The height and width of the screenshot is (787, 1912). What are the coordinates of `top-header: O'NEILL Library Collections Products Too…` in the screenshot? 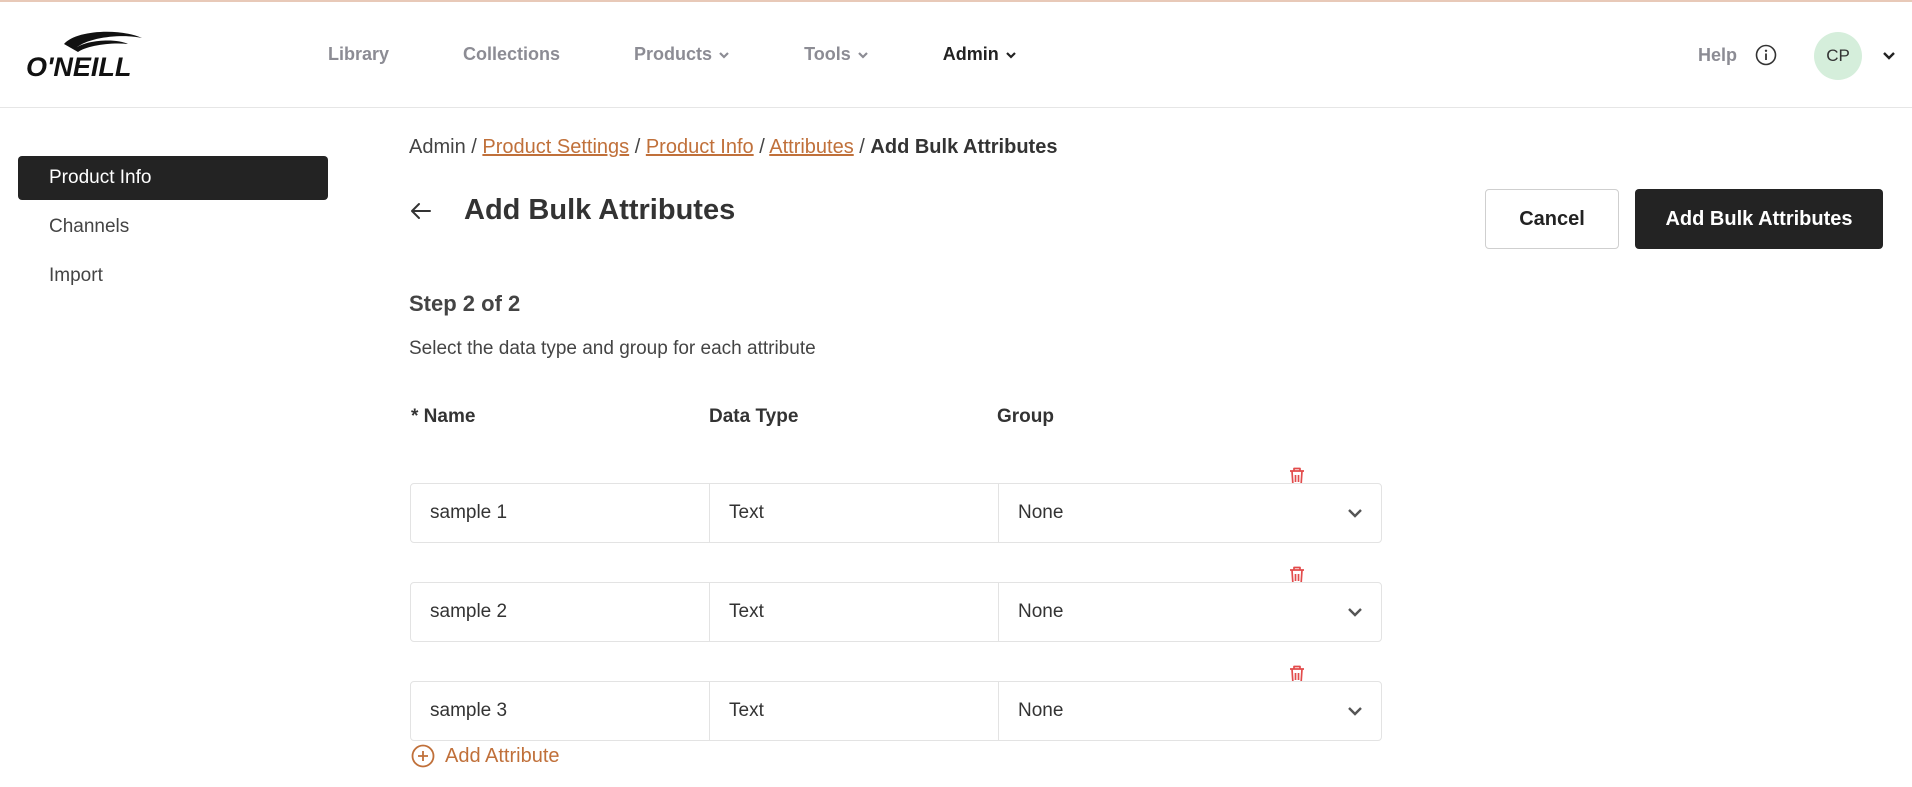 It's located at (956, 55).